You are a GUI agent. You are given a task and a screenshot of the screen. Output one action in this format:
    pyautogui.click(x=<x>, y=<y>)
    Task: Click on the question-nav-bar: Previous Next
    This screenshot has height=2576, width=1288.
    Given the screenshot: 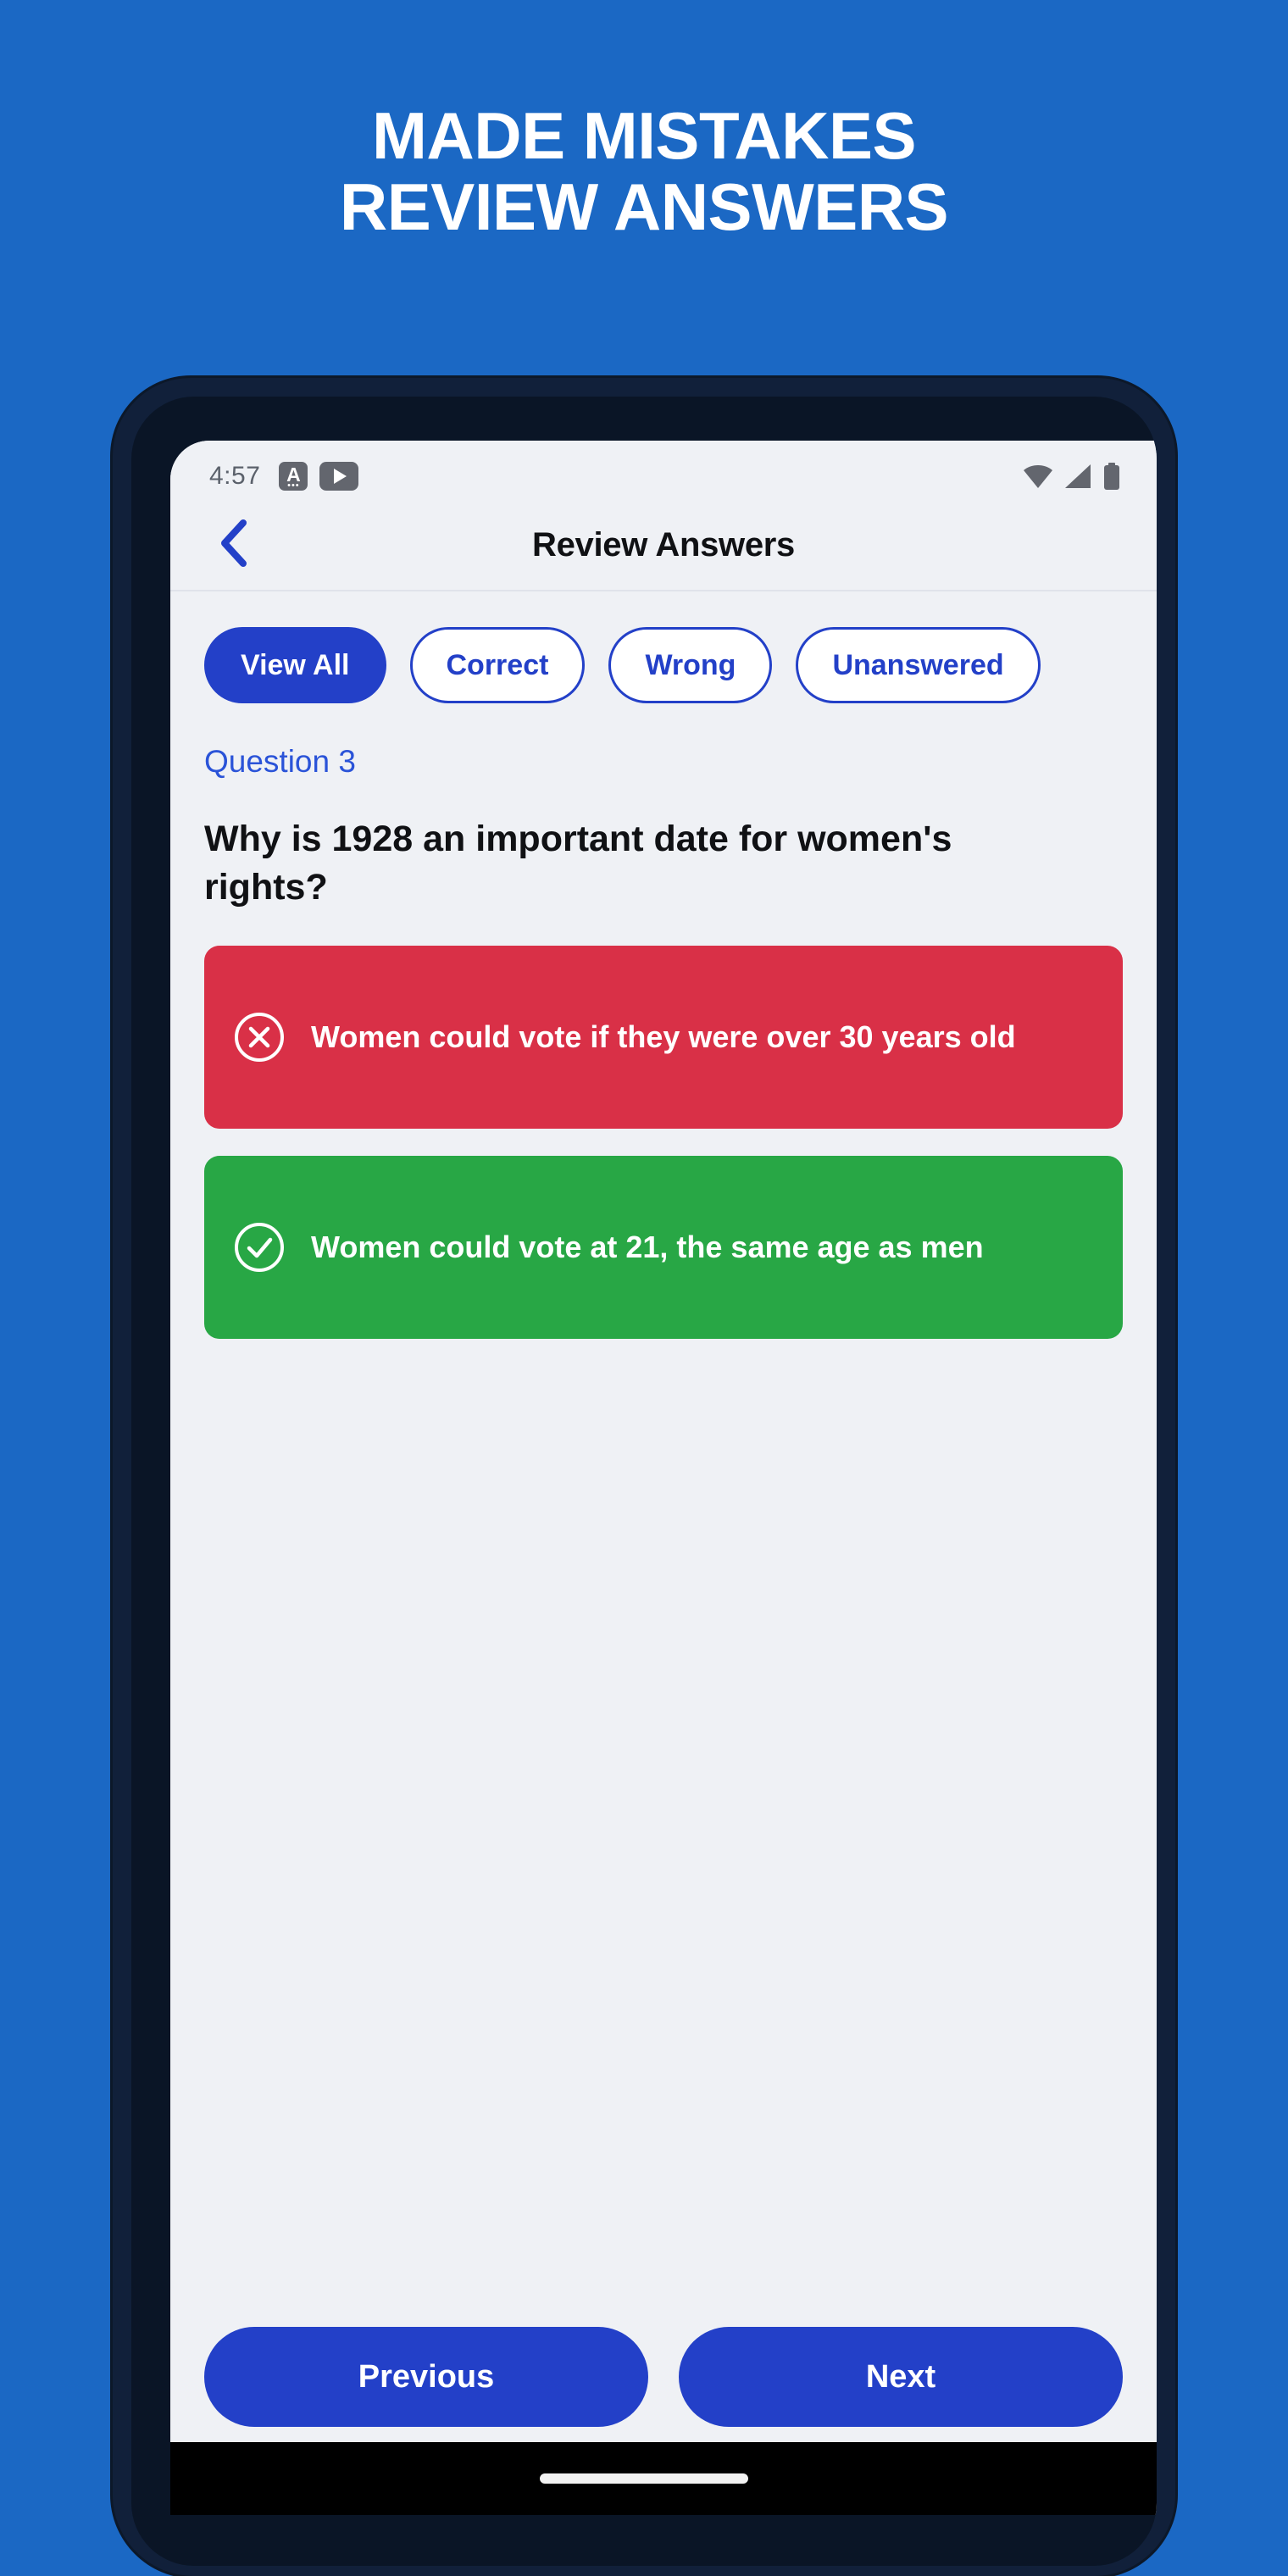 What is the action you would take?
    pyautogui.click(x=663, y=2377)
    